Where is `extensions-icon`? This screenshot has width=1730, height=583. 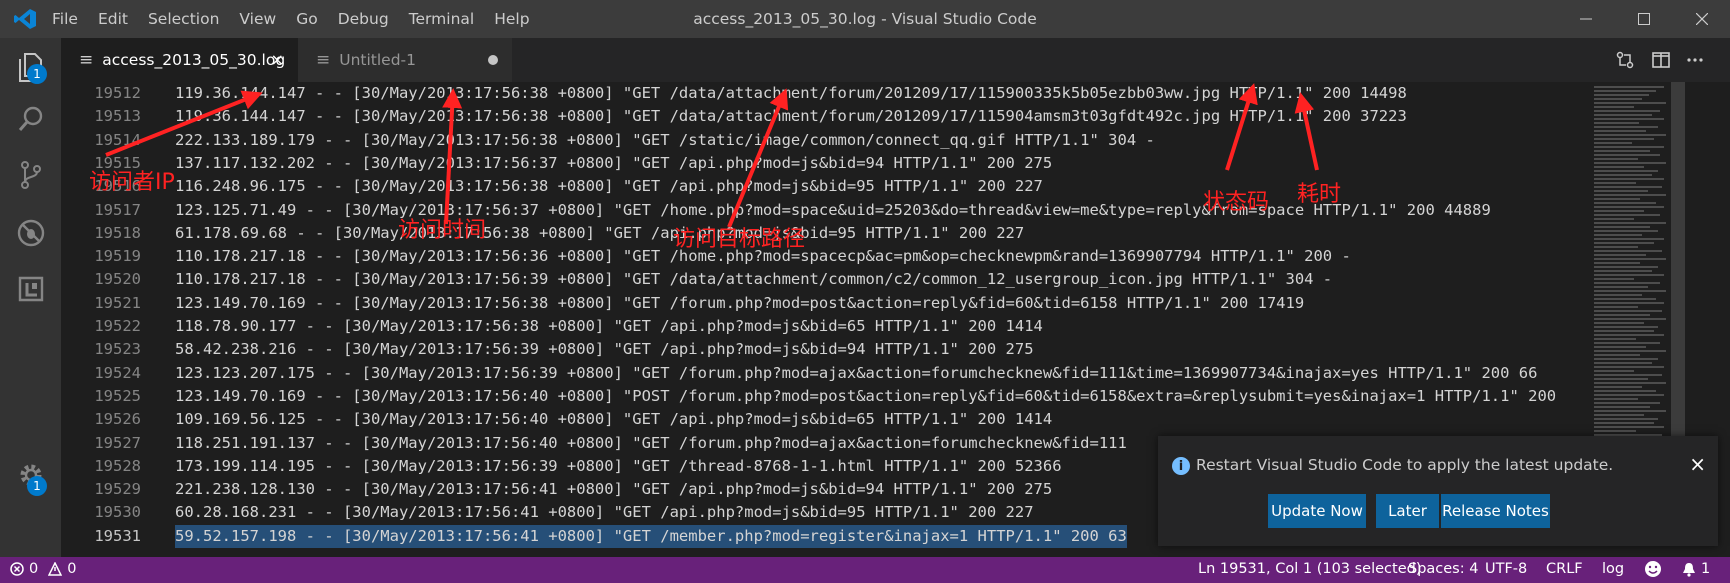
extensions-icon is located at coordinates (31, 289).